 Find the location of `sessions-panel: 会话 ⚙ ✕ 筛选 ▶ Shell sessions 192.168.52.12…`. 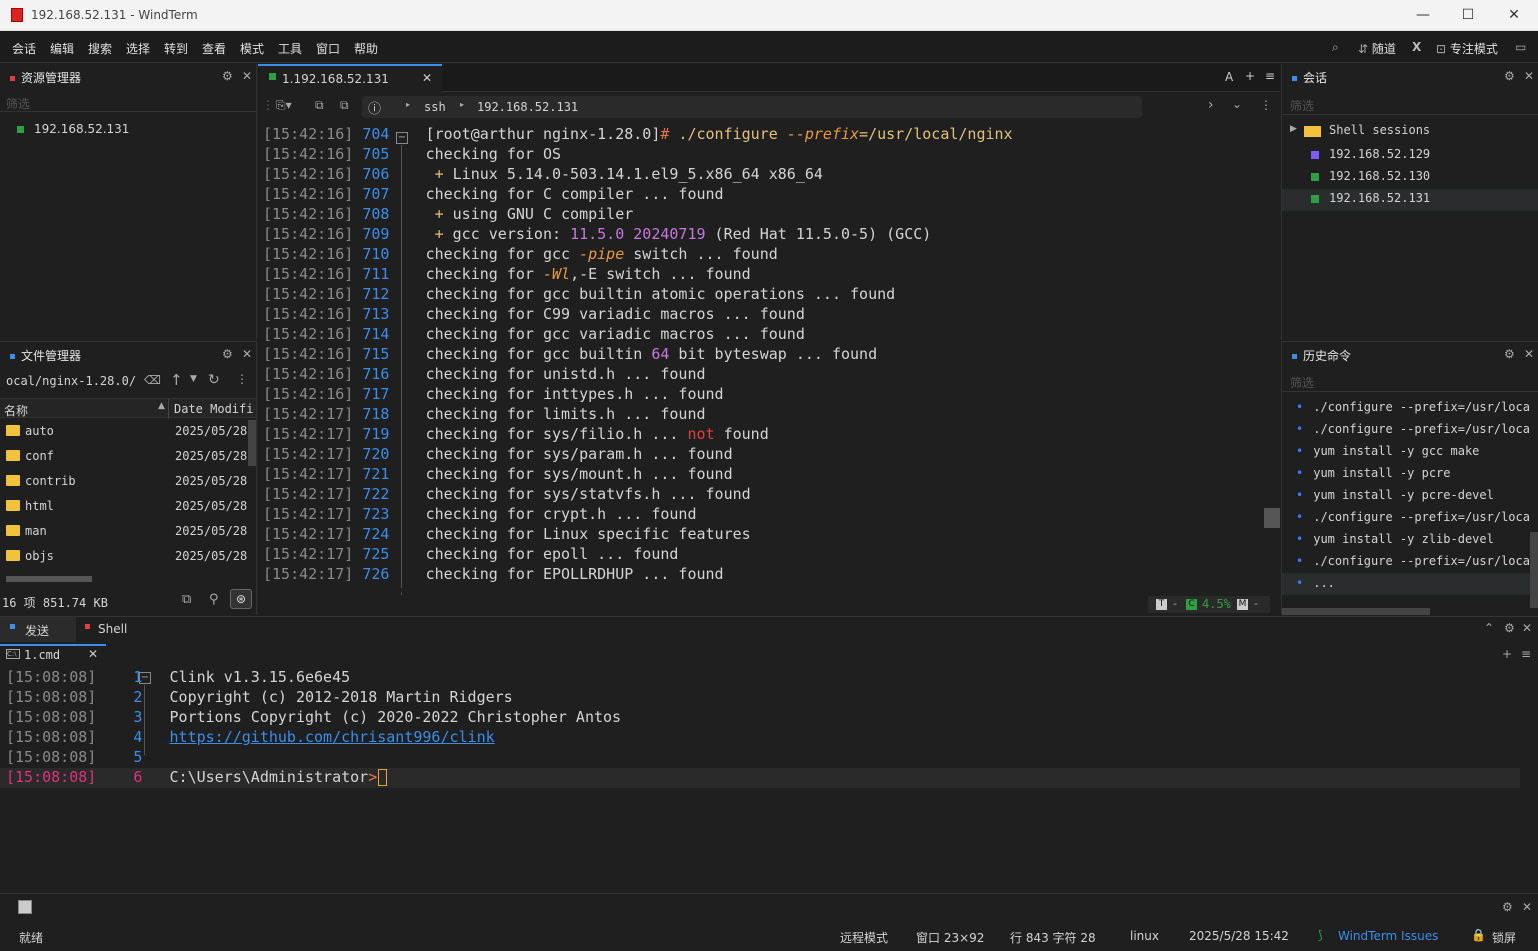

sessions-panel: 会话 ⚙ ✕ 筛选 ▶ Shell sessions 192.168.52.12… is located at coordinates (1409, 202).